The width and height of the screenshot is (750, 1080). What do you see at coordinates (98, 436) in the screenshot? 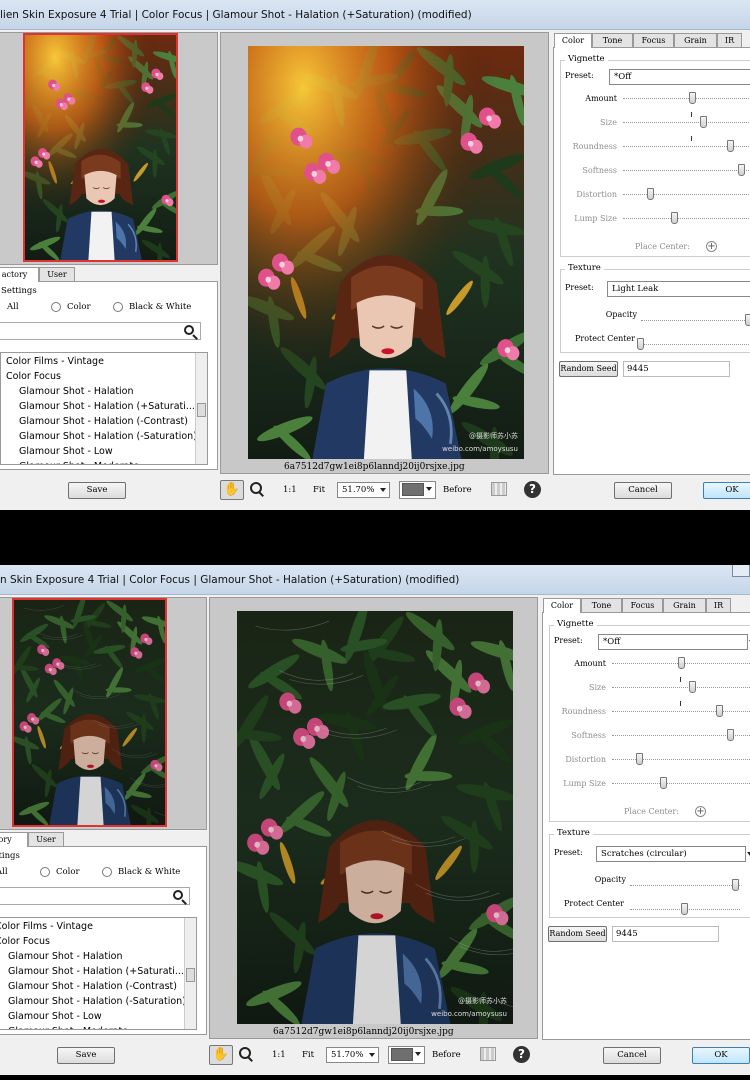
I see `list-item: Glamour Shot - Halation (-Saturation)` at bounding box center [98, 436].